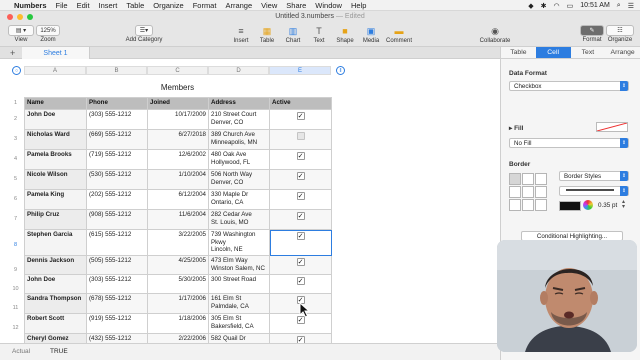 Image resolution: width=640 pixels, height=360 pixels. I want to click on tab-arrange: Arrange, so click(622, 52).